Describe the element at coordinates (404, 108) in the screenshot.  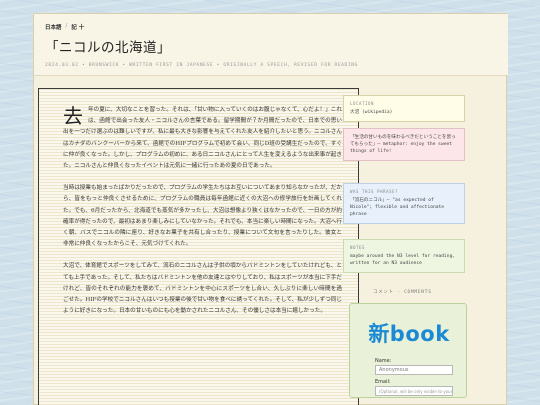
I see `location-card: LOCATION 大沼 (wikipedia)` at that location.